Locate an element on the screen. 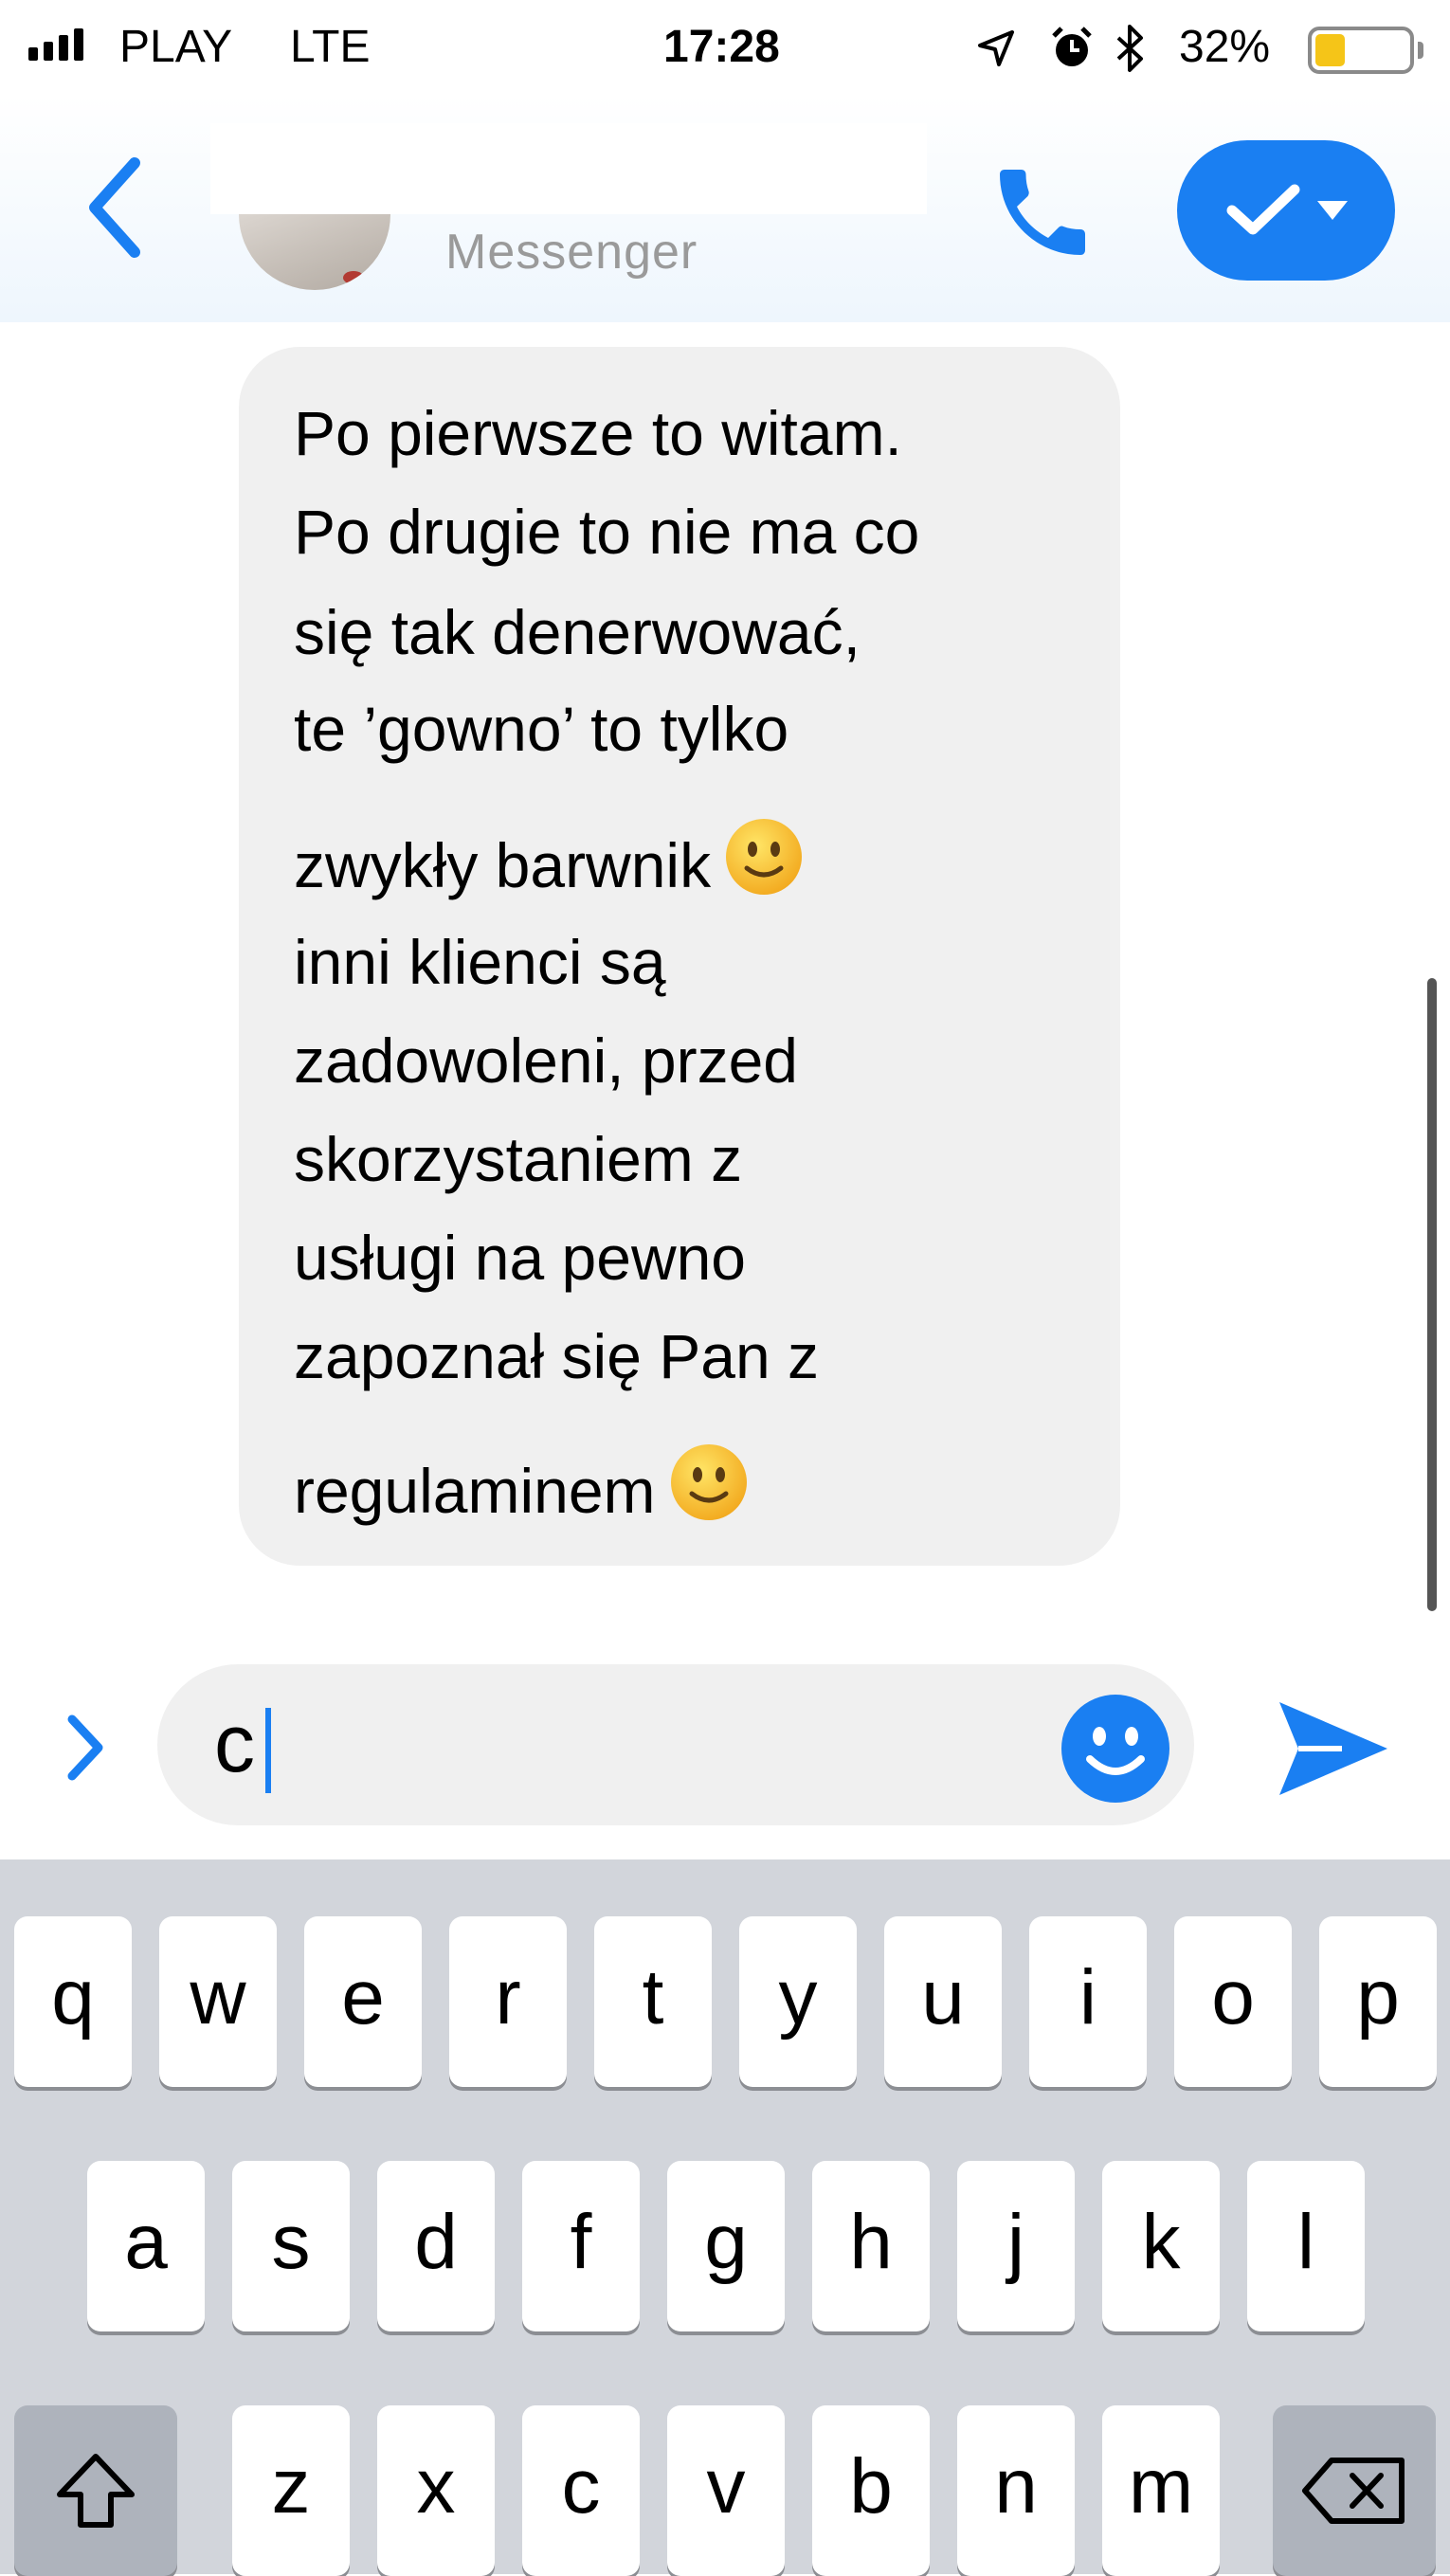  message-line: inni klienci są is located at coordinates (480, 962).